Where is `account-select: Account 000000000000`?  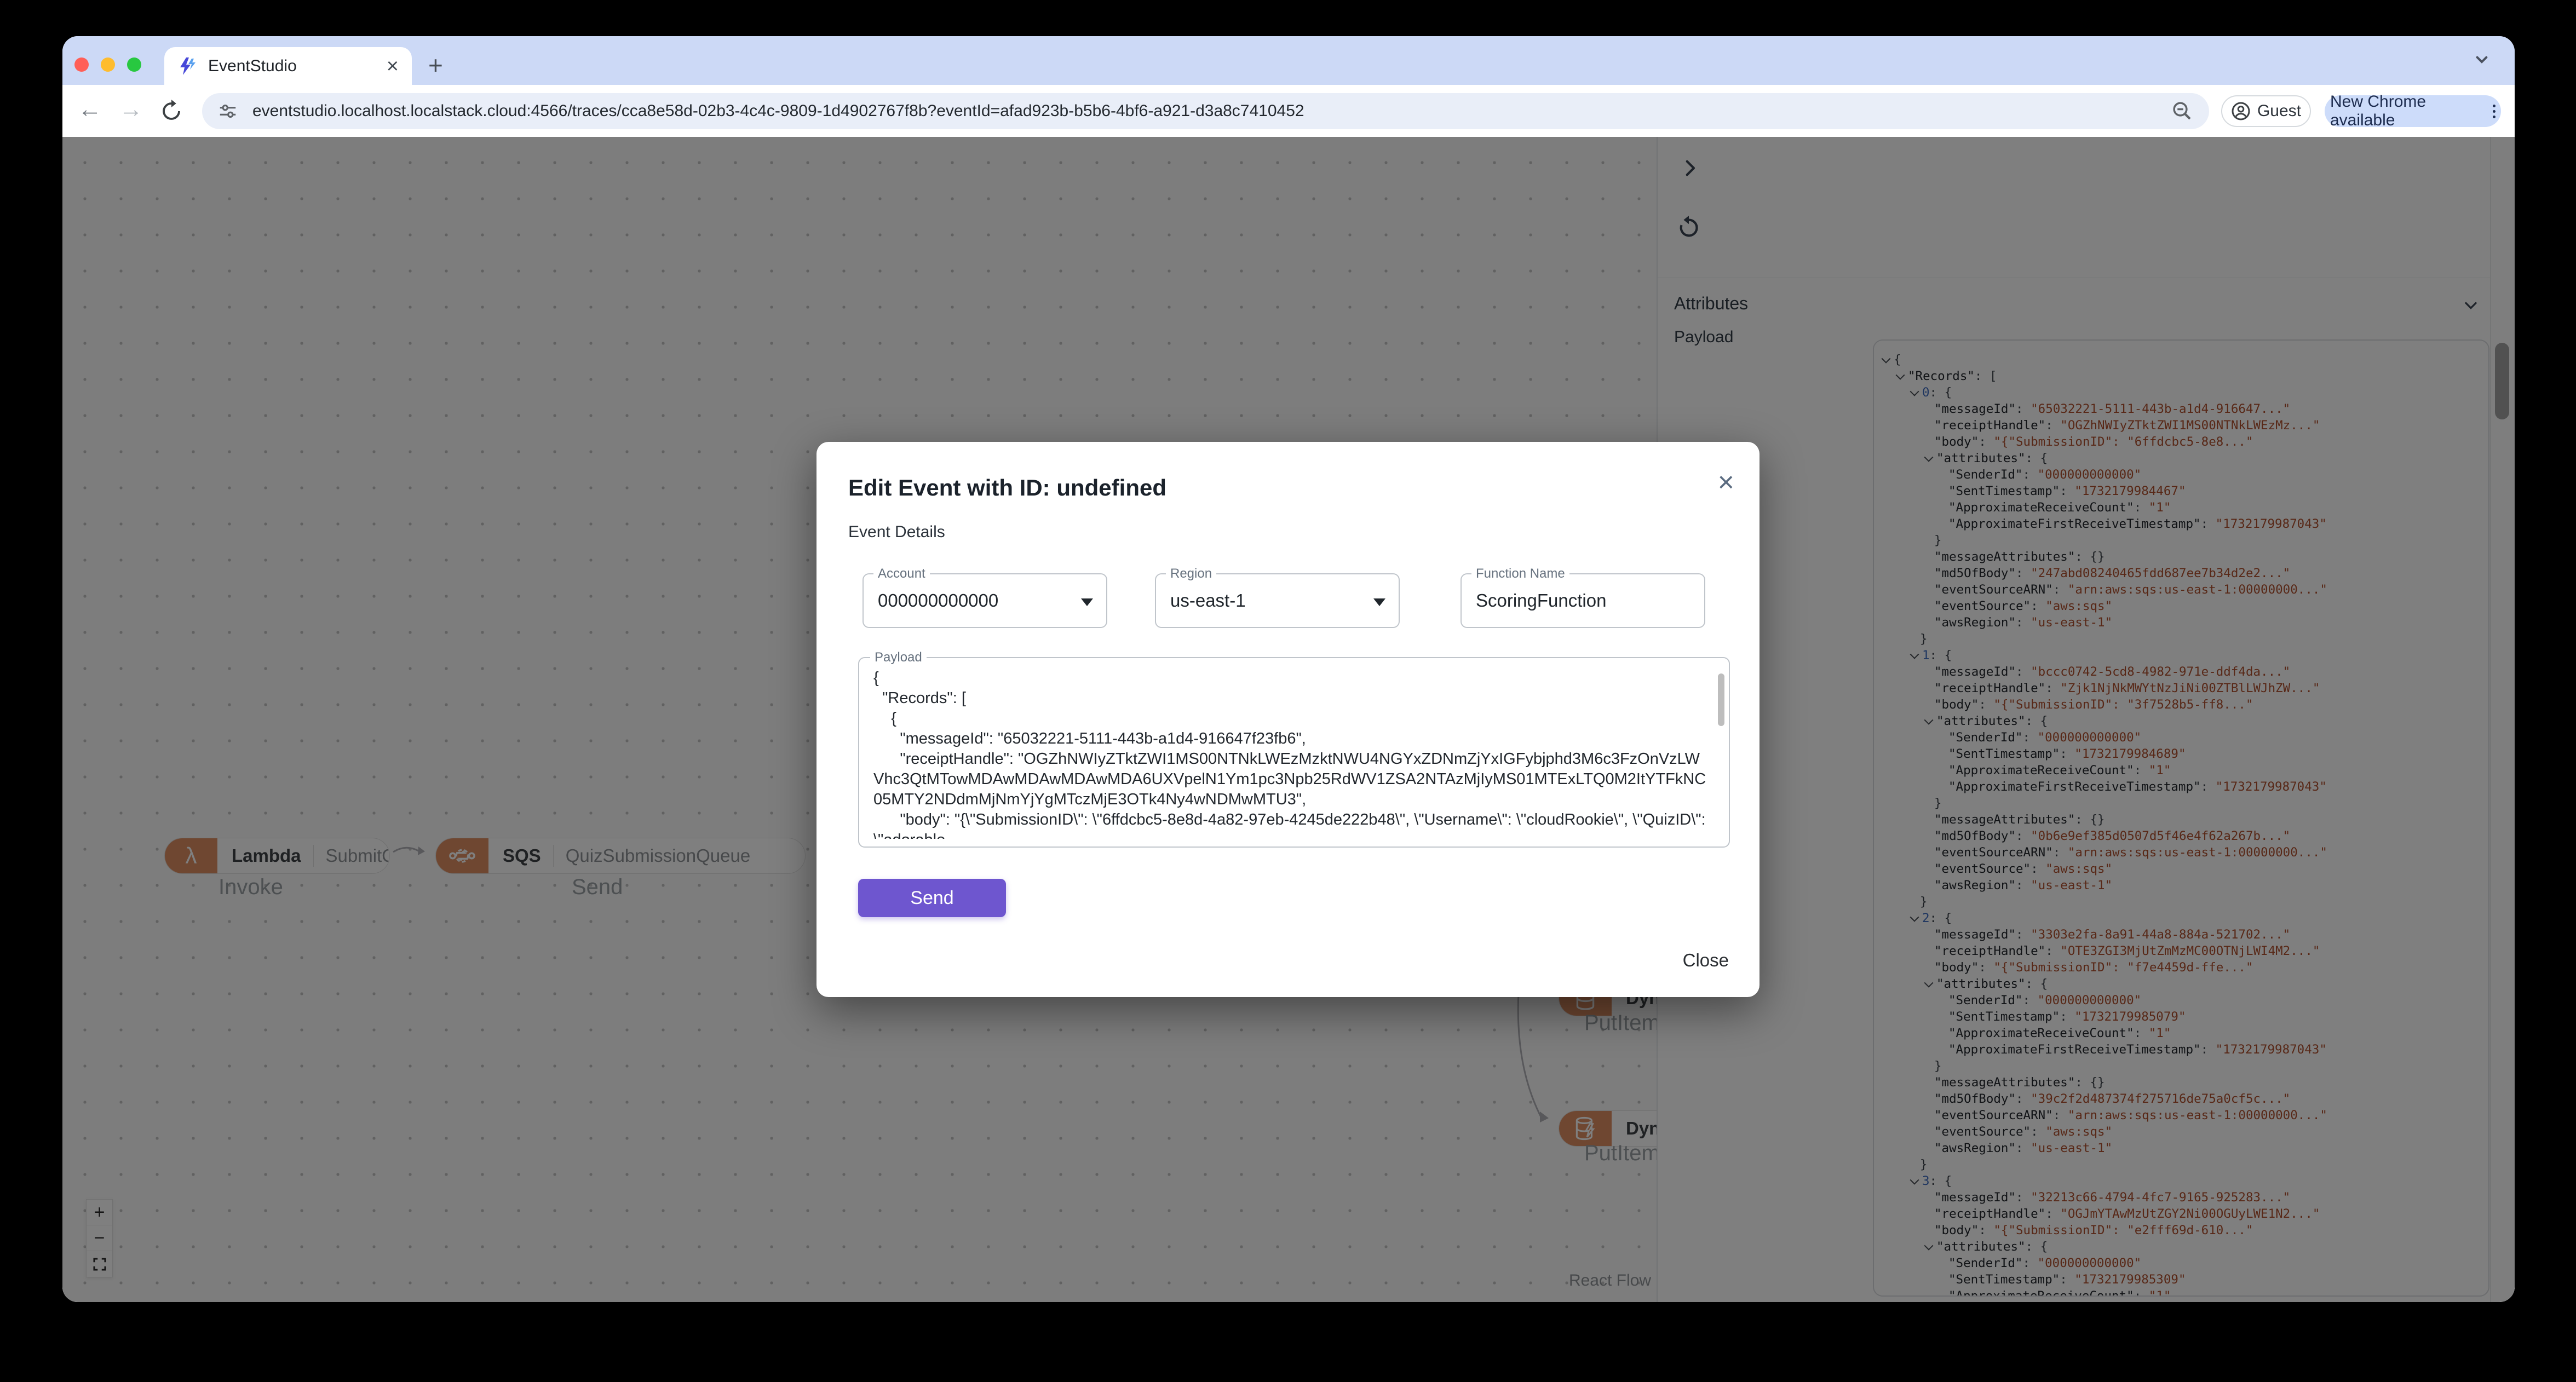 account-select: Account 000000000000 is located at coordinates (985, 597).